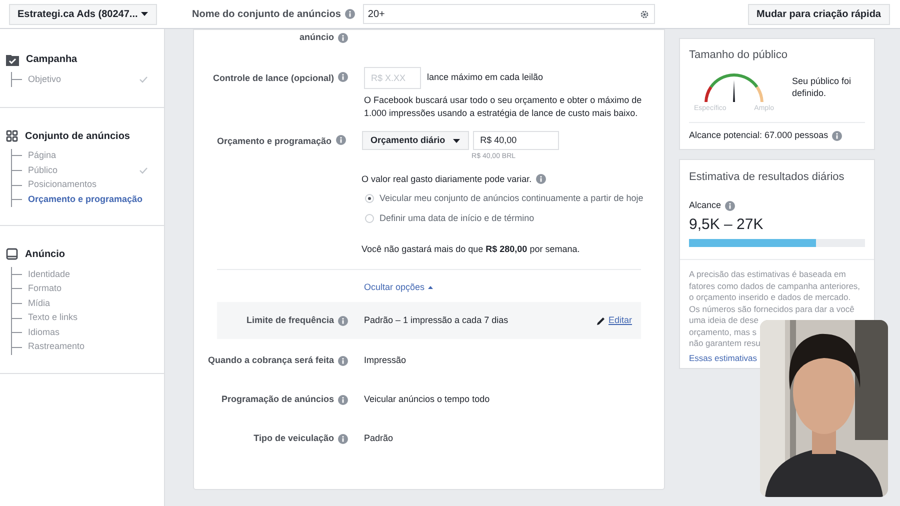 The width and height of the screenshot is (900, 506). What do you see at coordinates (43, 171) in the screenshot?
I see `nav-item: Público` at bounding box center [43, 171].